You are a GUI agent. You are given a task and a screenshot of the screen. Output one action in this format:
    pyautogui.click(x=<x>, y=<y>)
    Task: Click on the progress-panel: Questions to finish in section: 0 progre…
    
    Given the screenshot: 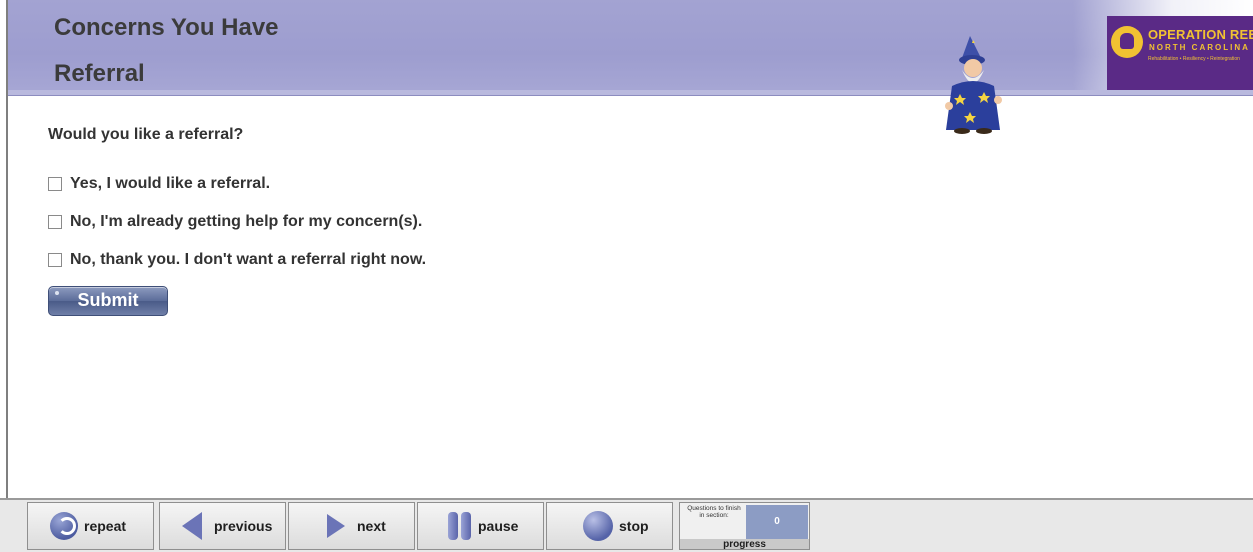 What is the action you would take?
    pyautogui.click(x=744, y=526)
    